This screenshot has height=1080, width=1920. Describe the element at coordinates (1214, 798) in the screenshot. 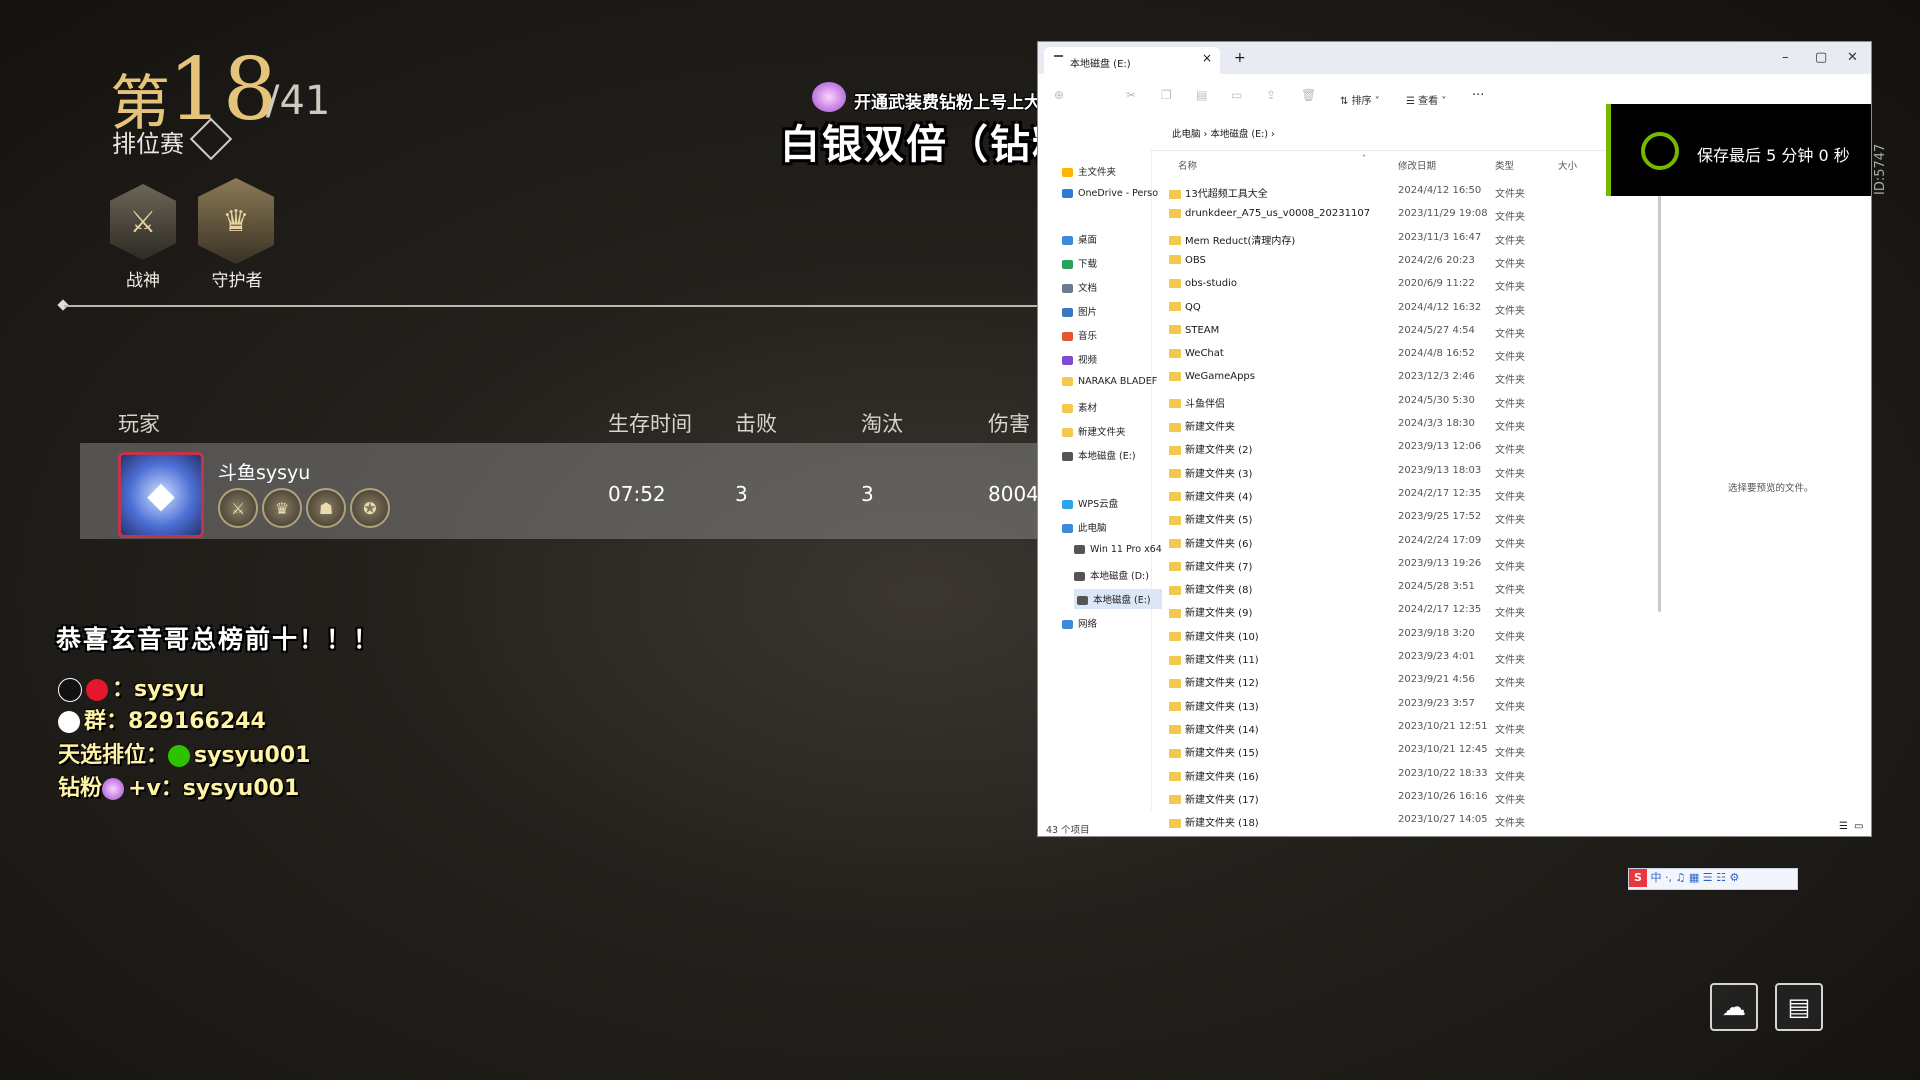

I see `file-name: 新建文件夹 (17)` at that location.